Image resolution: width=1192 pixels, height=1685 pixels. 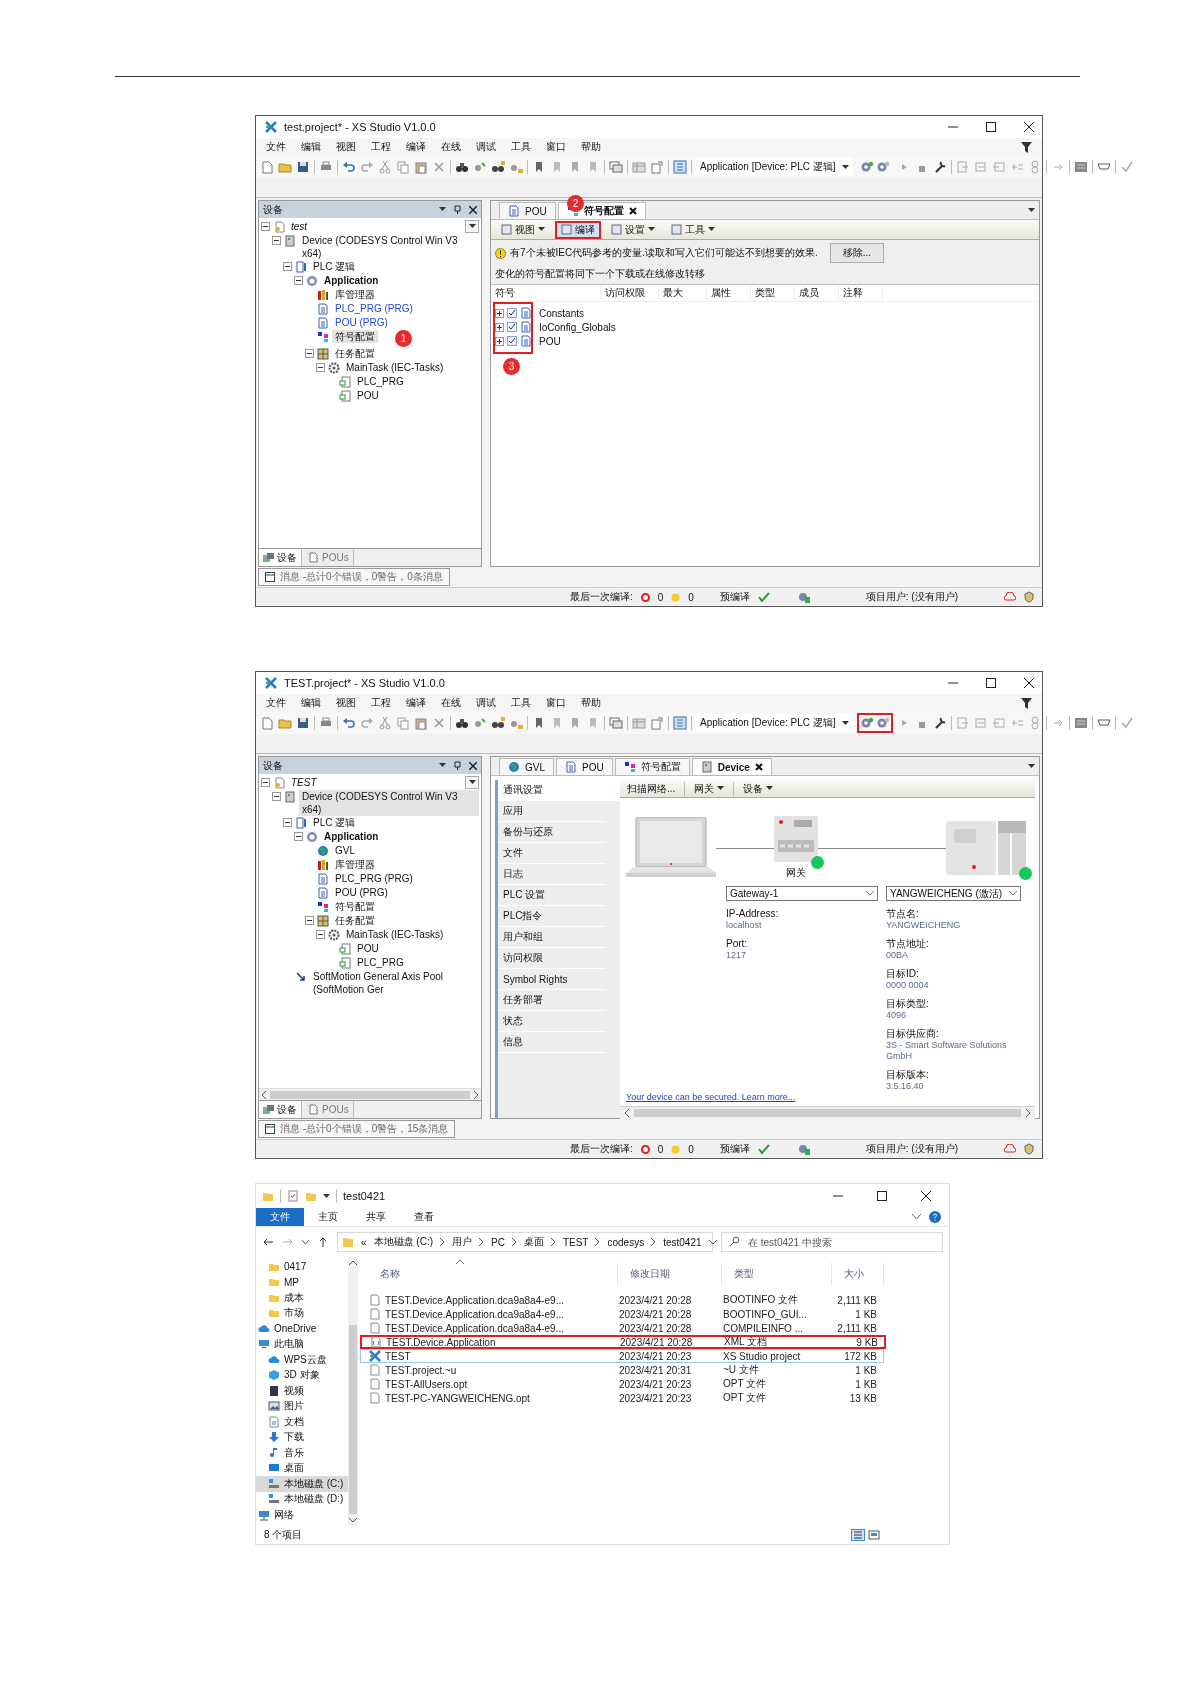 What do you see at coordinates (302, 1422) in the screenshot?
I see `nav-item: 文档` at bounding box center [302, 1422].